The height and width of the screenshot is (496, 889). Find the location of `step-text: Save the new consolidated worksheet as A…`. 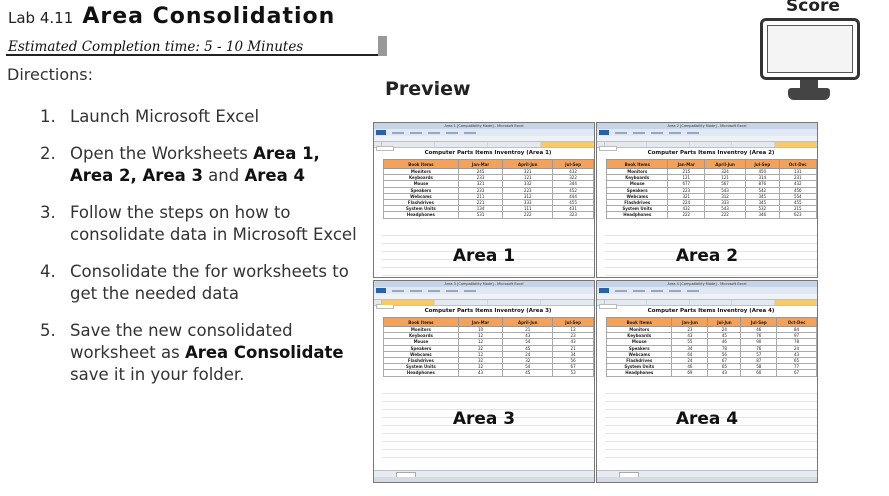

step-text: Save the new consolidated worksheet as A… is located at coordinates (207, 352).